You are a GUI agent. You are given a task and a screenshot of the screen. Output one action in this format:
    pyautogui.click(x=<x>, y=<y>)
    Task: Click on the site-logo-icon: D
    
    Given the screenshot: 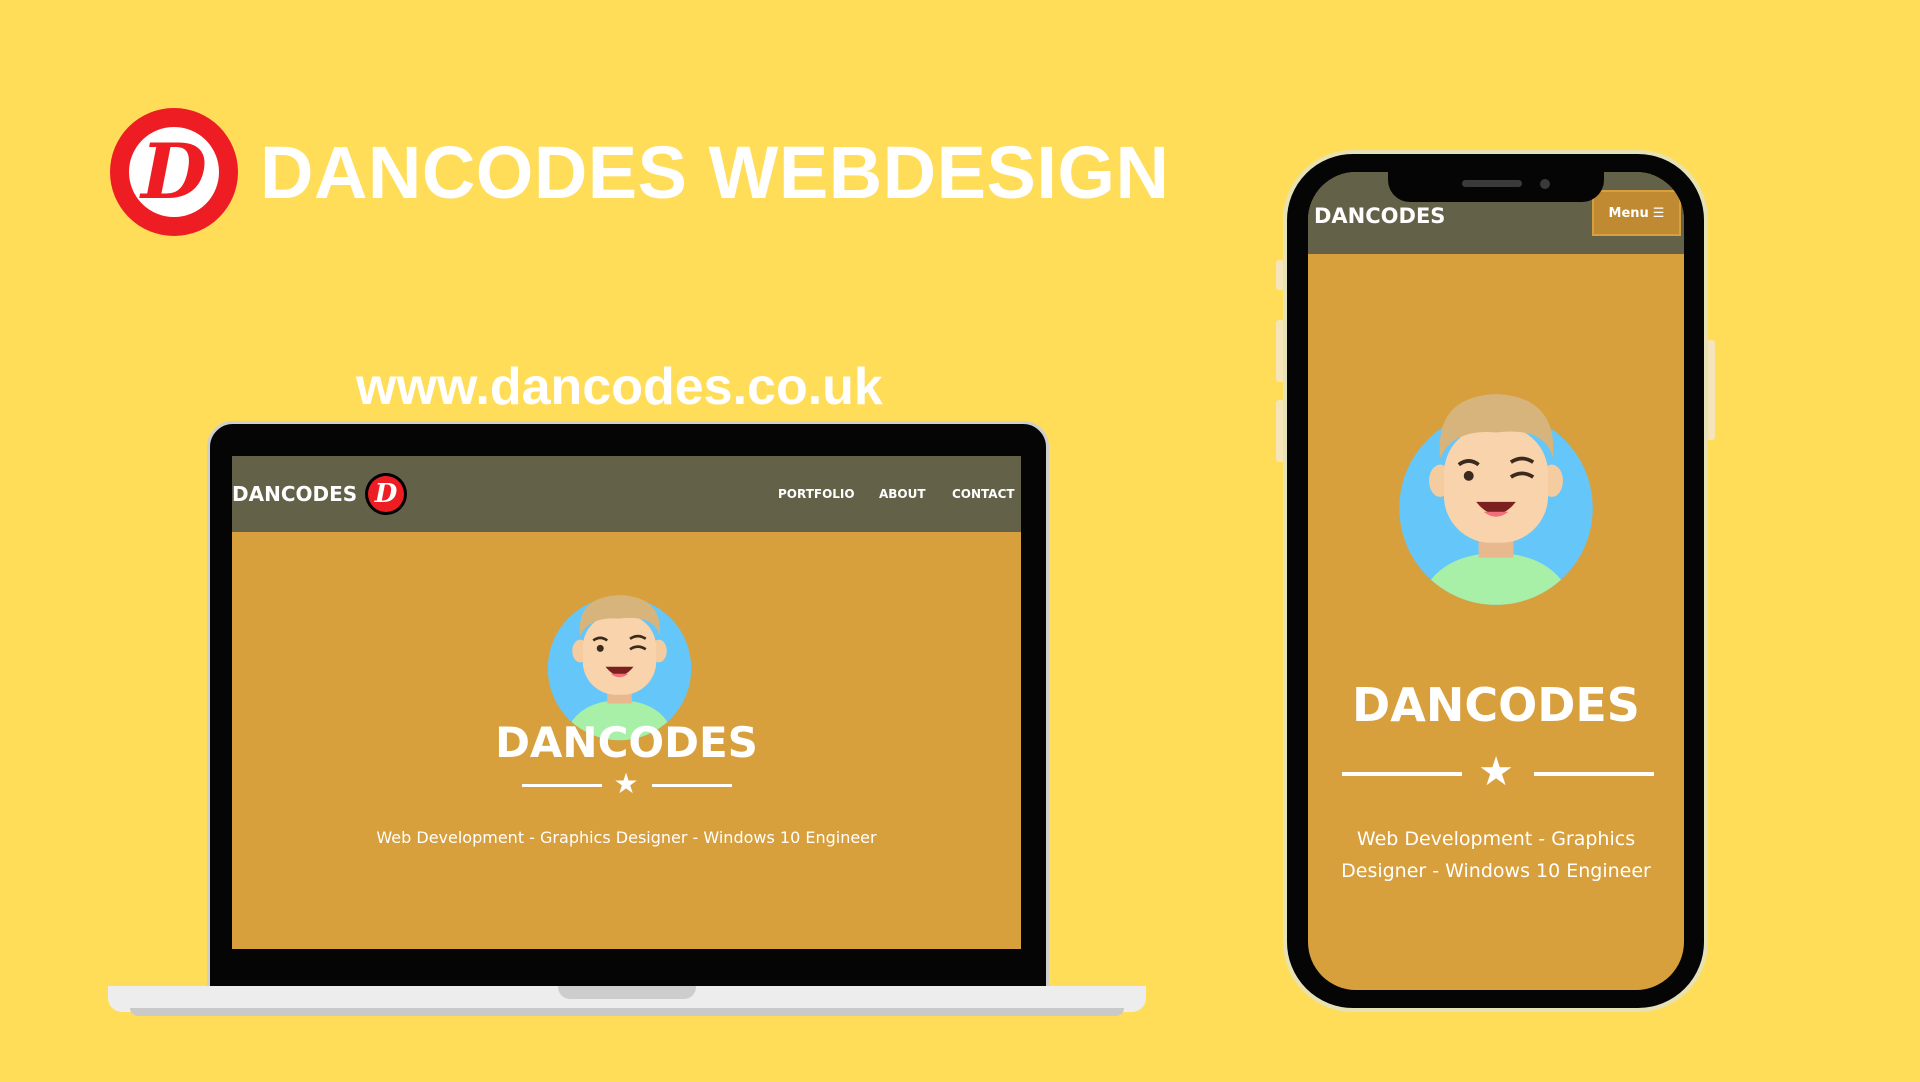 What is the action you would take?
    pyautogui.click(x=386, y=494)
    